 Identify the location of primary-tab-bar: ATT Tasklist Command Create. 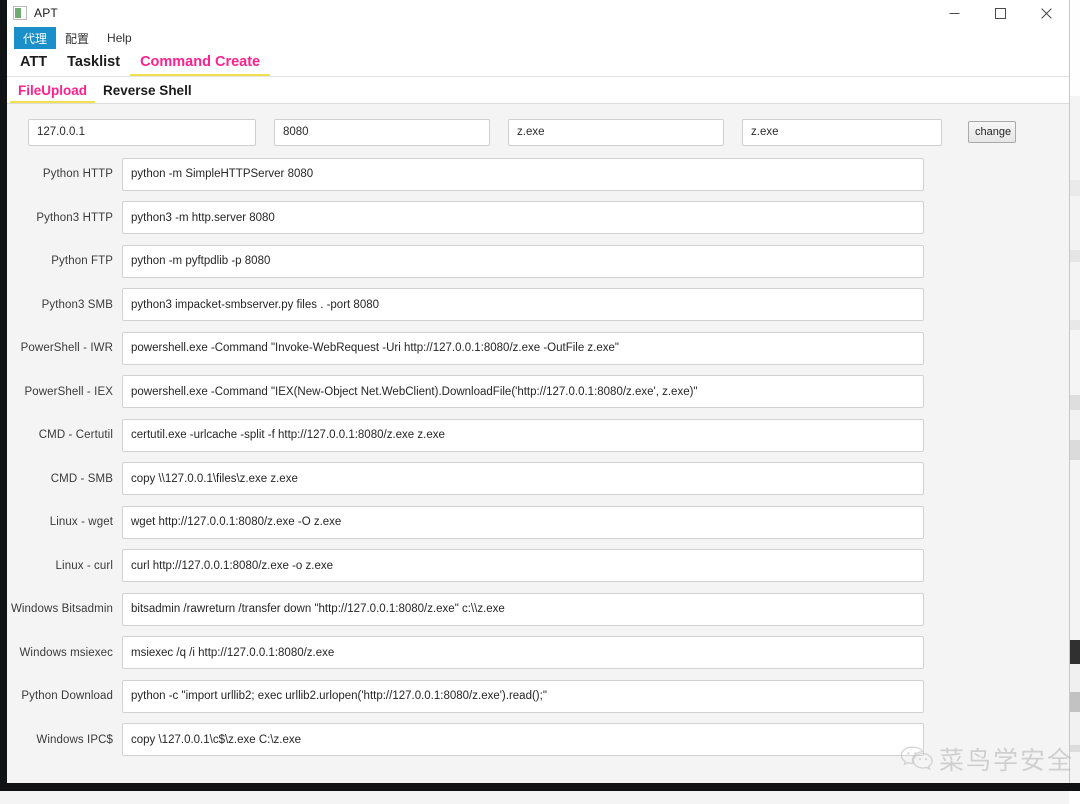
(534, 63).